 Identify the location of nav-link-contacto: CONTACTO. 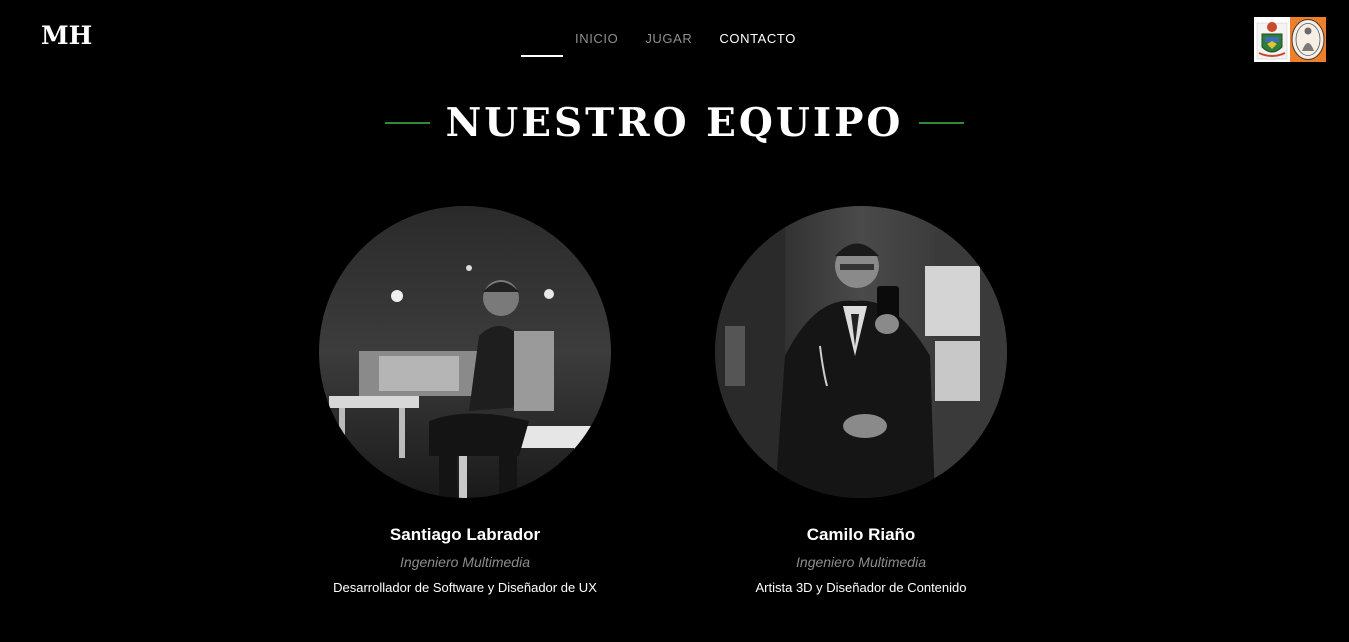
(757, 38).